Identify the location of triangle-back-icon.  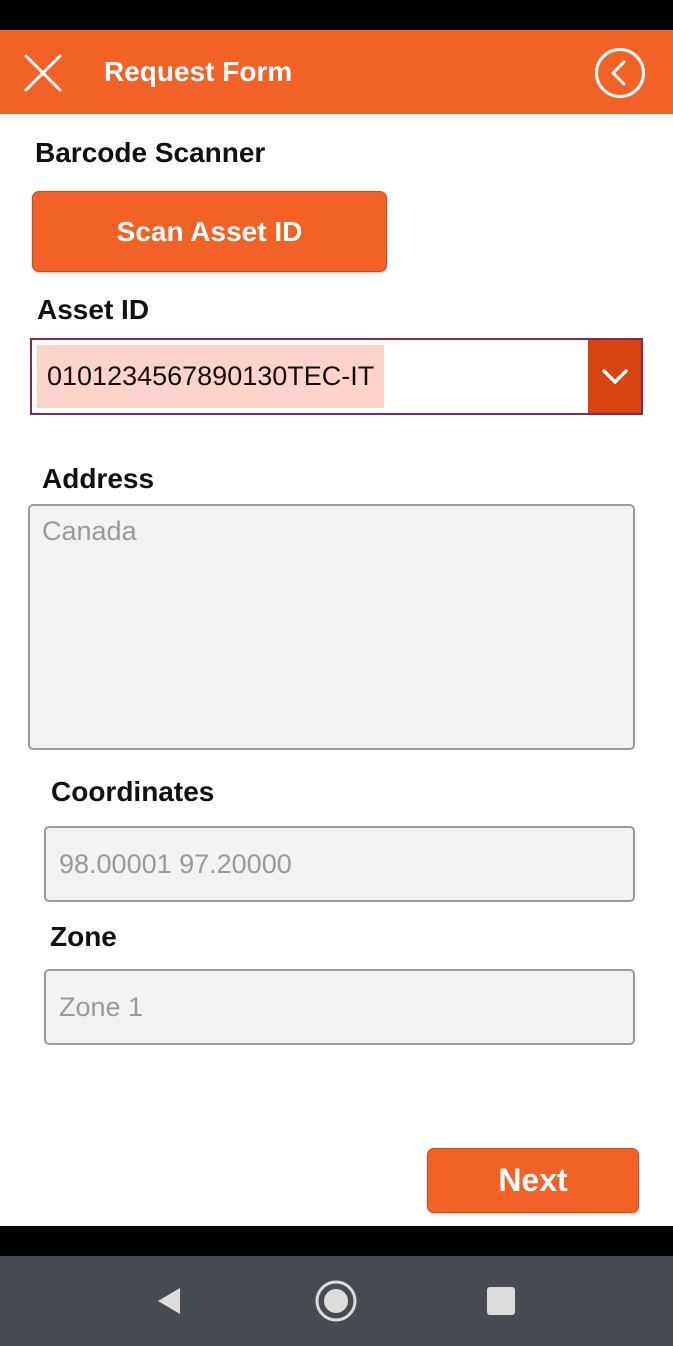
(169, 1301).